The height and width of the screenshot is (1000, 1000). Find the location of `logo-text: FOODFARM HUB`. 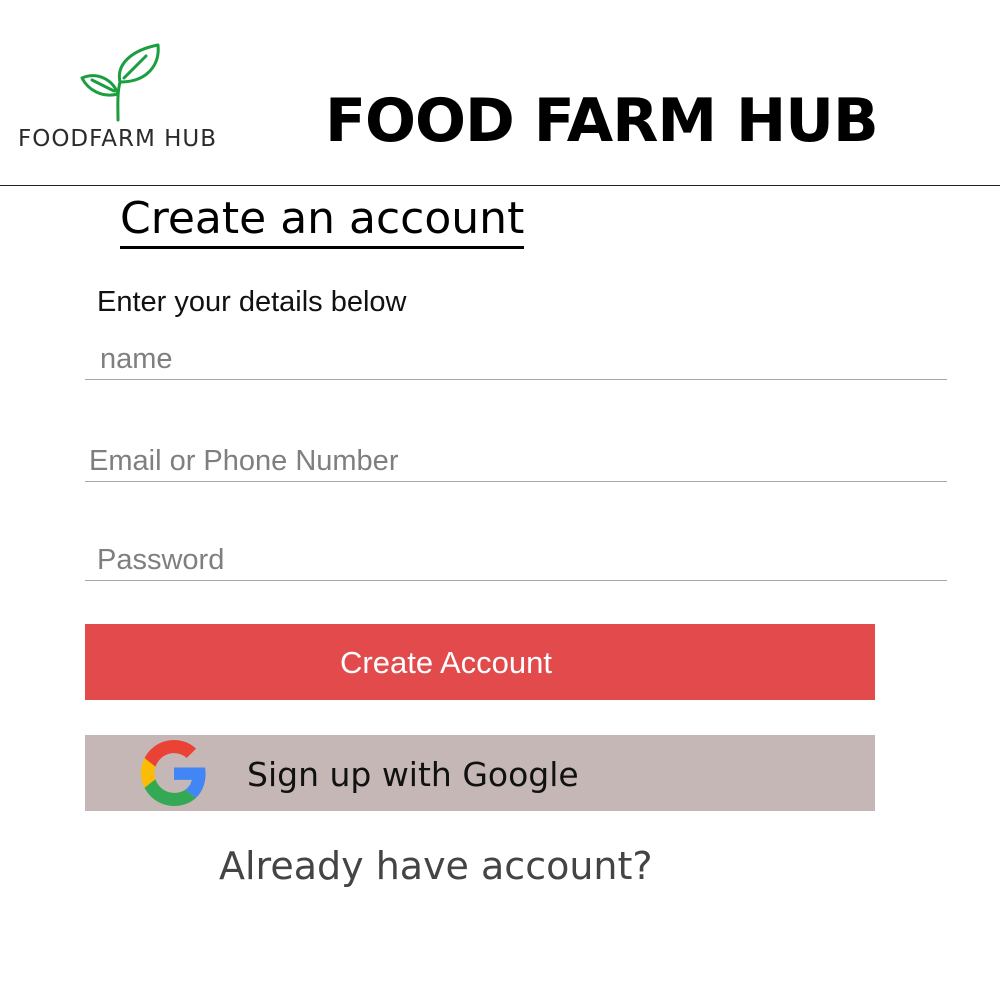

logo-text: FOODFARM HUB is located at coordinates (118, 139).